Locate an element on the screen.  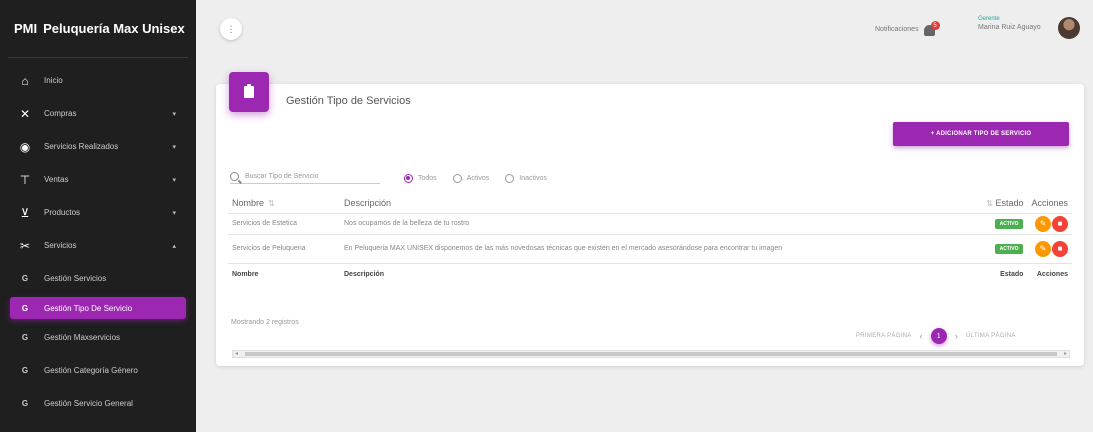
menu-toggle-button: ⋮ is located at coordinates (231, 29).